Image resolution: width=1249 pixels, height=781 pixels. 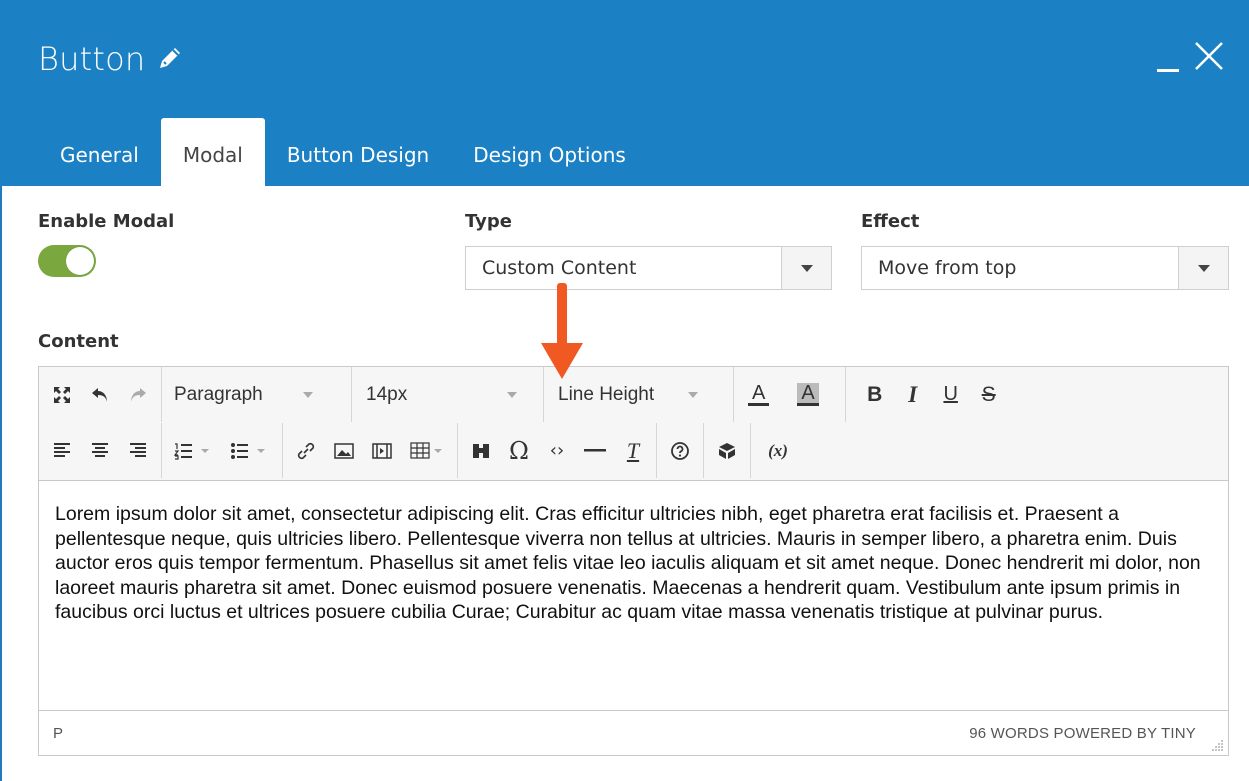 I want to click on effect-label: Effect, so click(x=890, y=221).